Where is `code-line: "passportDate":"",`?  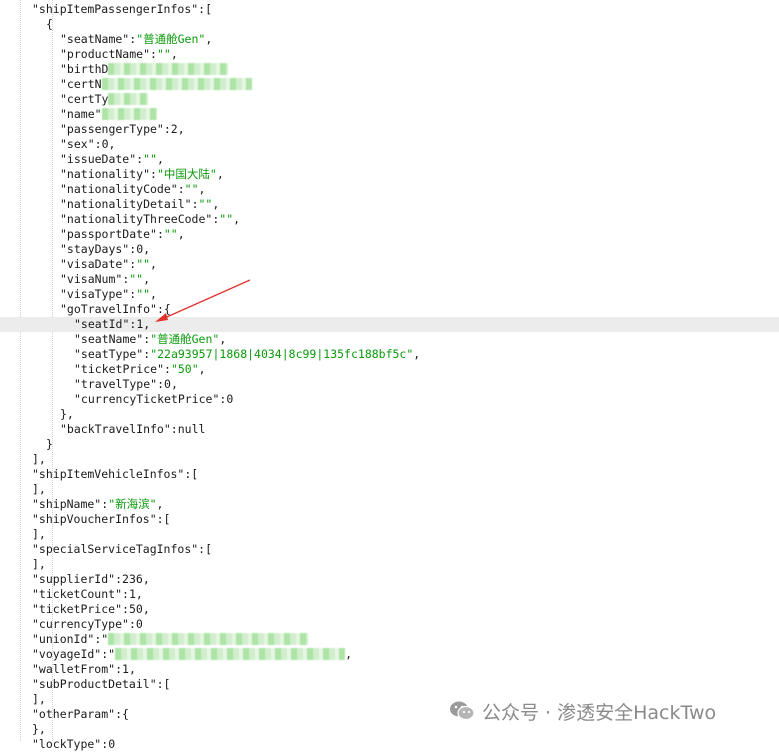 code-line: "passportDate":"", is located at coordinates (389, 234).